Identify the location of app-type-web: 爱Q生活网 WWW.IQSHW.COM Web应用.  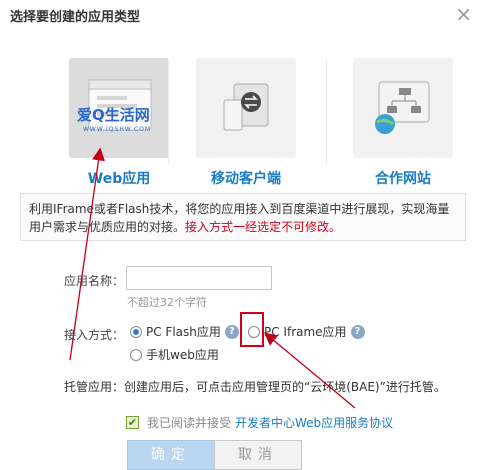
(119, 123).